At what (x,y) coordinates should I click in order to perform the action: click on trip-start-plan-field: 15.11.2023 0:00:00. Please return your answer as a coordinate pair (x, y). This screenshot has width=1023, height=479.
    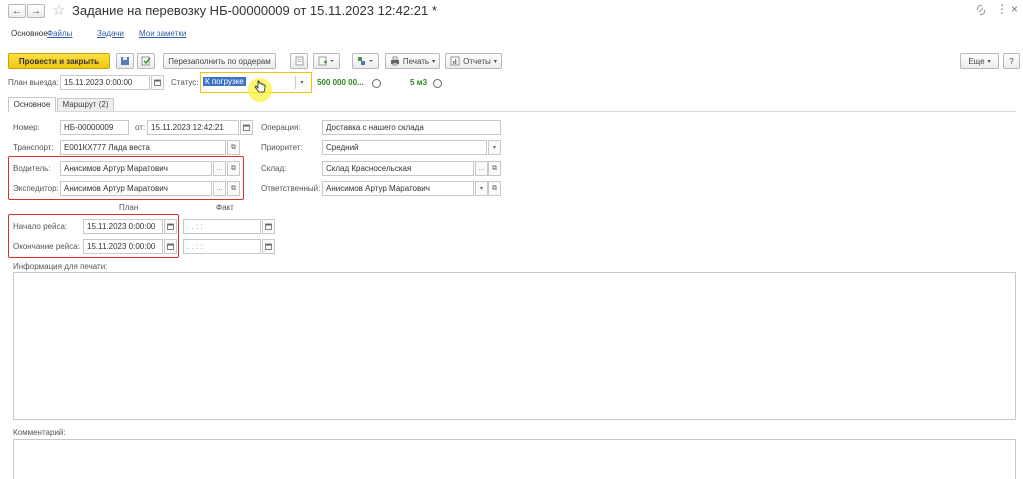
    Looking at the image, I should click on (123, 226).